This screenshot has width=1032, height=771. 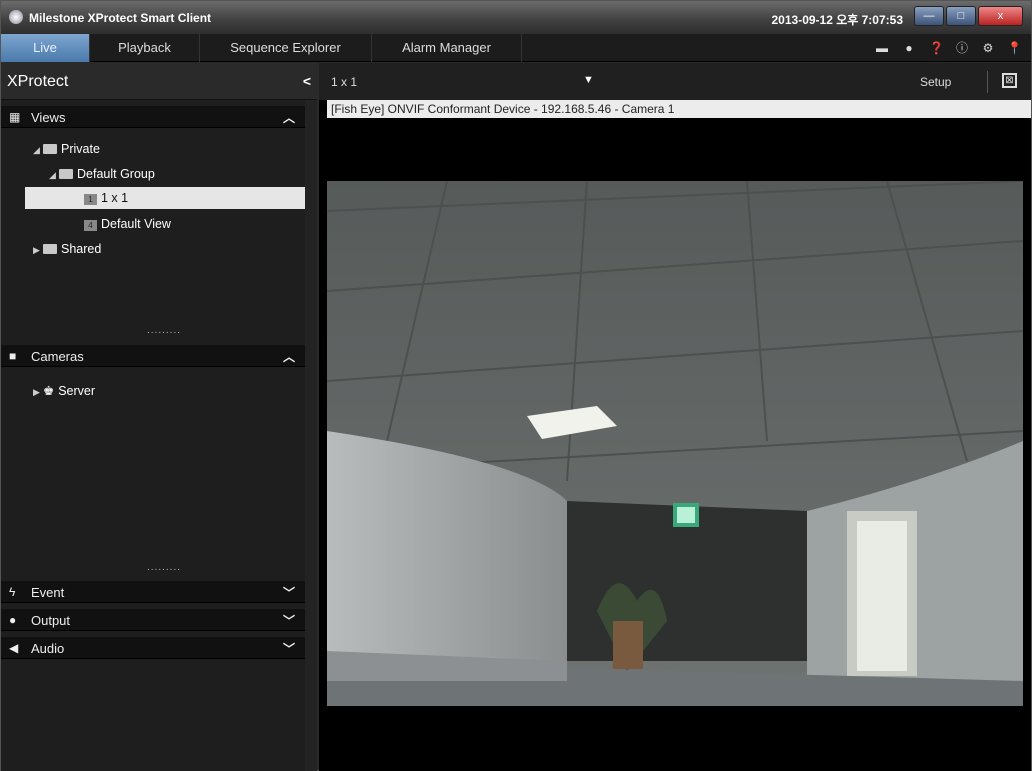 I want to click on panel-header: XProtect <, so click(x=159, y=81).